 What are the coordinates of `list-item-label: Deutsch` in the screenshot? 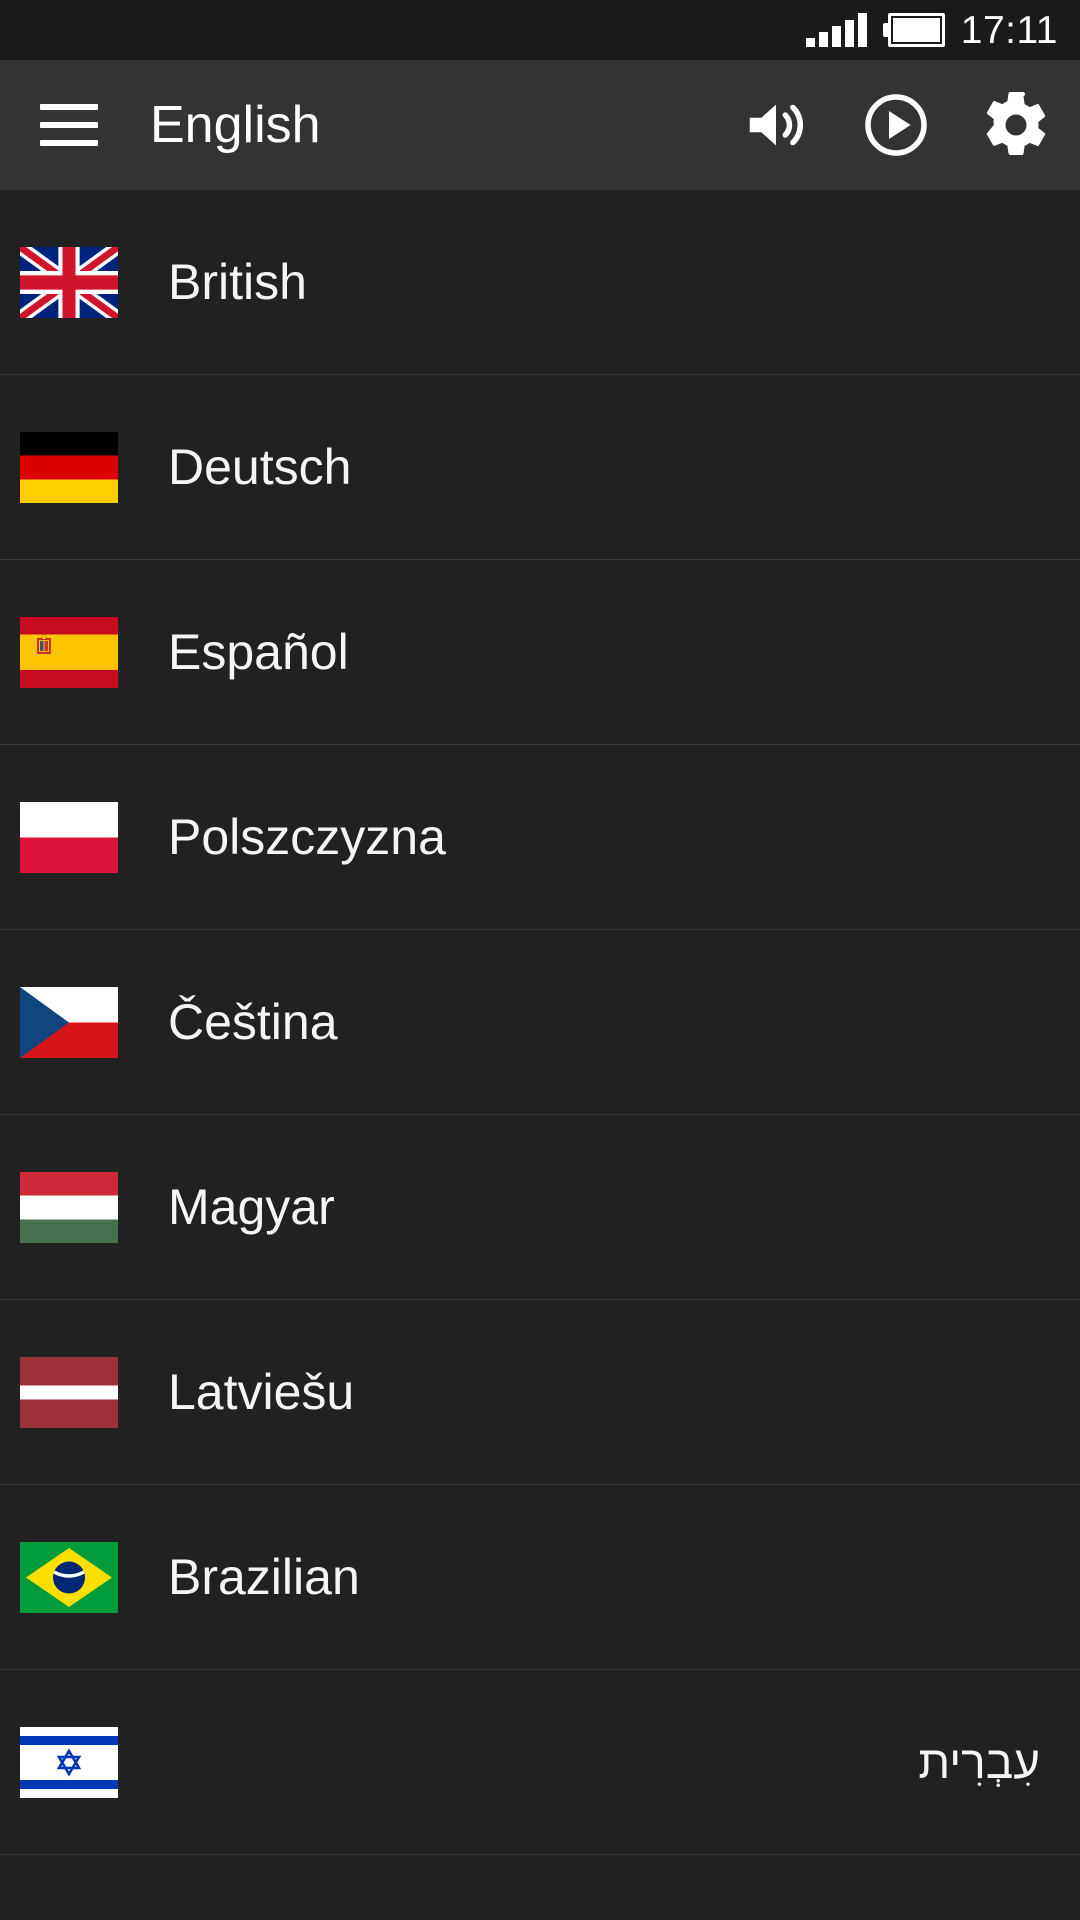 It's located at (260, 467).